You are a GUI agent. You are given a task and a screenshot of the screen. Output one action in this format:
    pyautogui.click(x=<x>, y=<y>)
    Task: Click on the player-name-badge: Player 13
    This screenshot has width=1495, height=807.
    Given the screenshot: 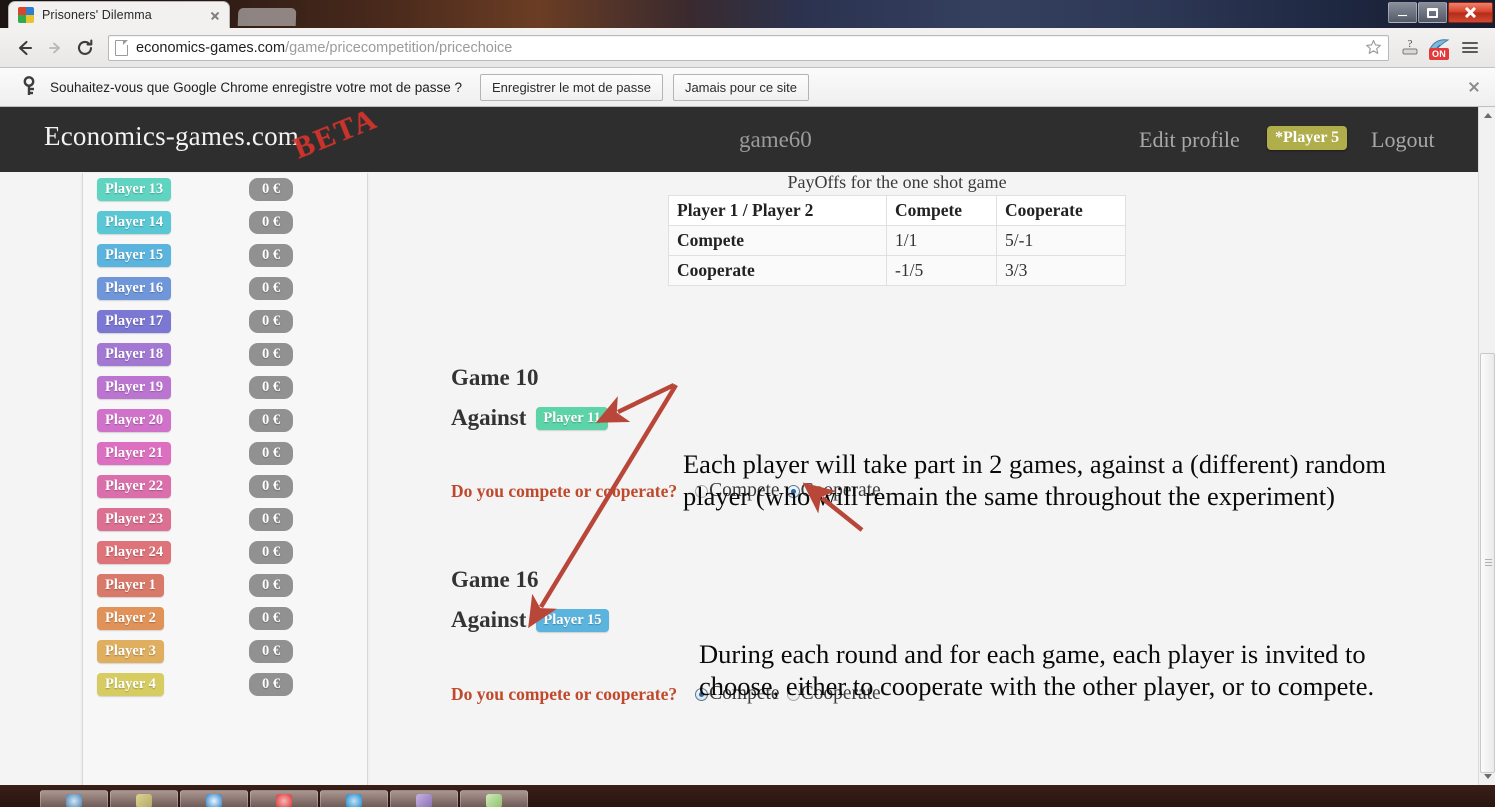 What is the action you would take?
    pyautogui.click(x=134, y=189)
    